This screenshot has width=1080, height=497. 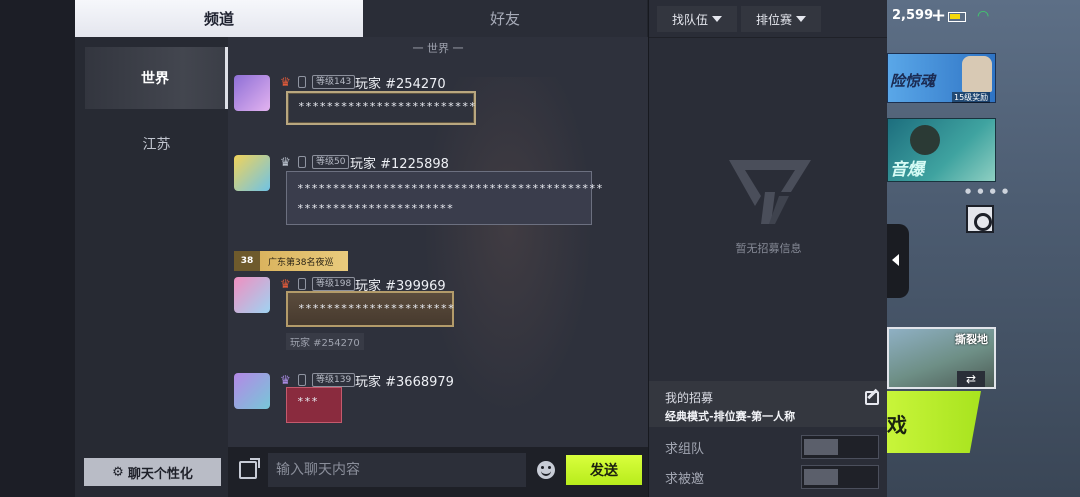 I want to click on left-frame, so click(x=37, y=248).